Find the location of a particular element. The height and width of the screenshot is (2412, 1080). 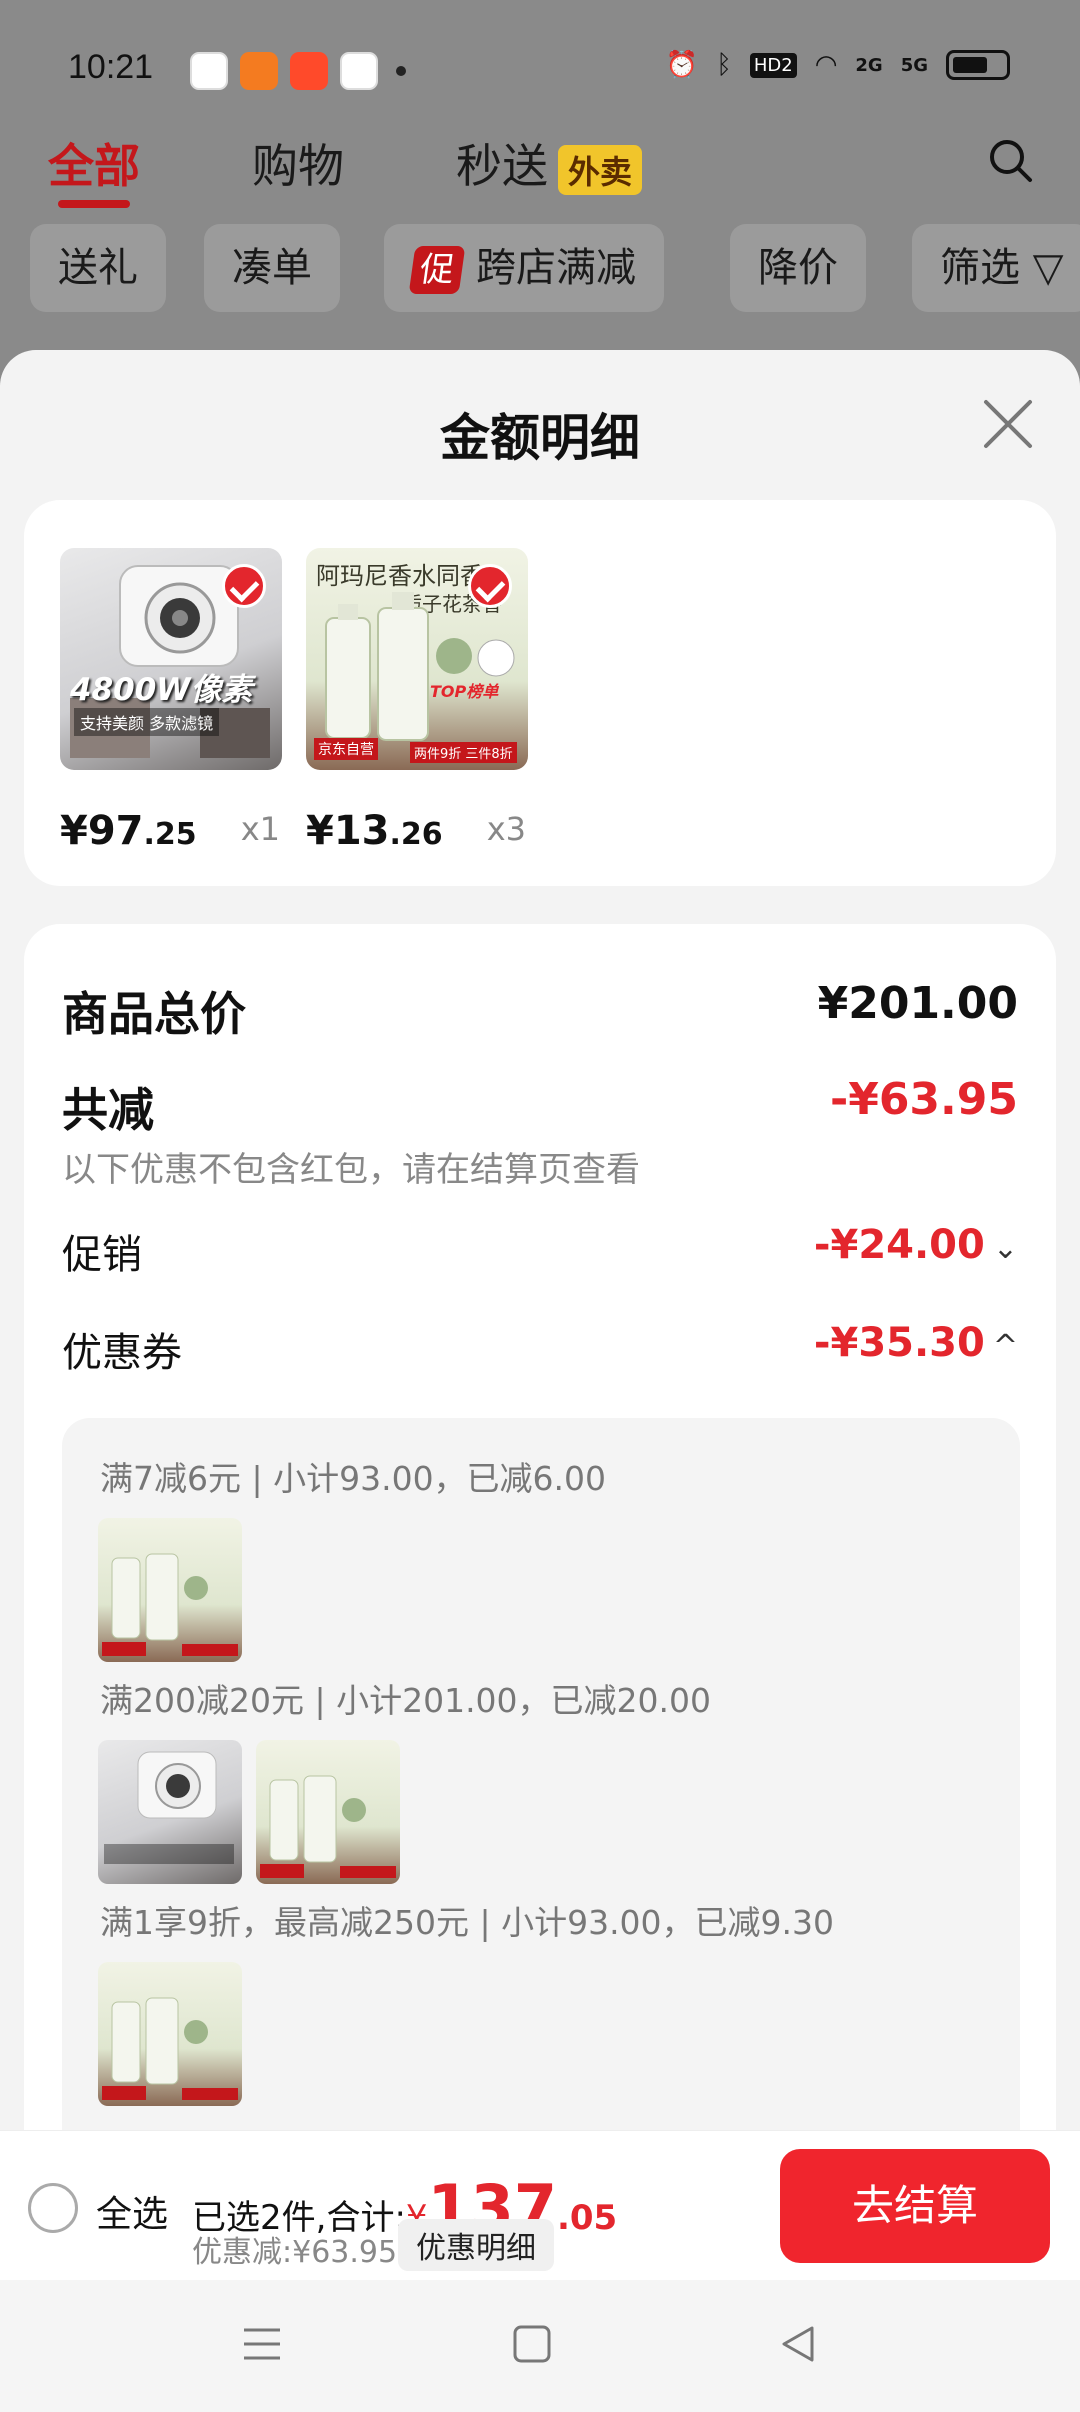

signal-5g-icon: 5G is located at coordinates (914, 65).